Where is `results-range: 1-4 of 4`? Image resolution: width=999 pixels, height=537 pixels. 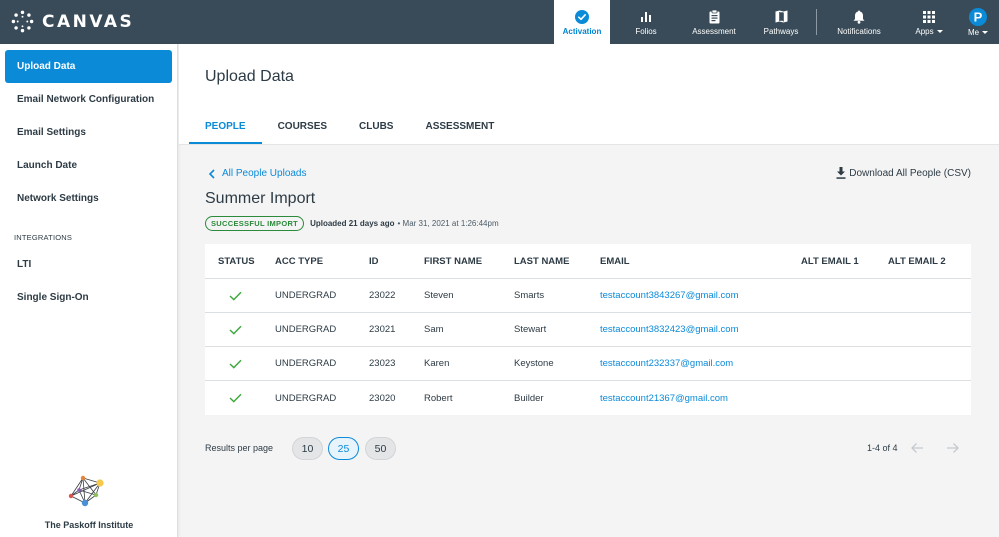 results-range: 1-4 of 4 is located at coordinates (882, 448).